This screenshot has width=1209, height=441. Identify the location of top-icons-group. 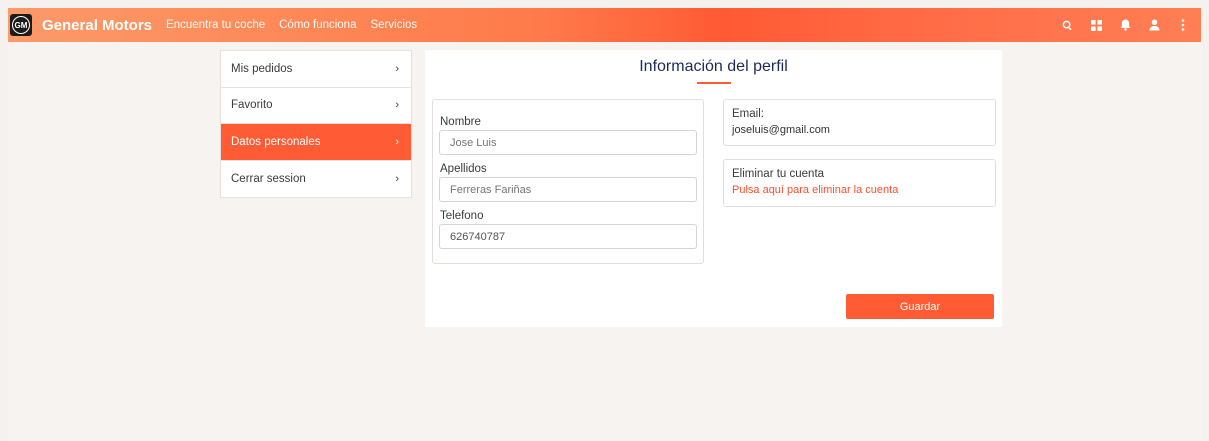
(1120, 25).